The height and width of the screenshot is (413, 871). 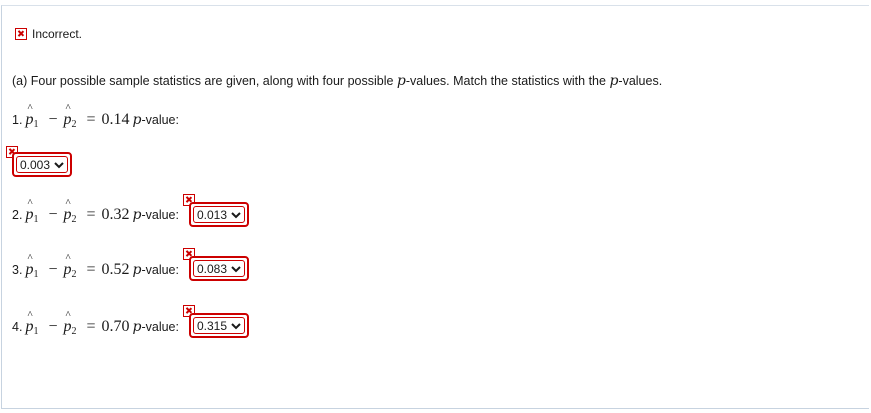 What do you see at coordinates (212, 268) in the screenshot?
I see `selected-value: 0.083` at bounding box center [212, 268].